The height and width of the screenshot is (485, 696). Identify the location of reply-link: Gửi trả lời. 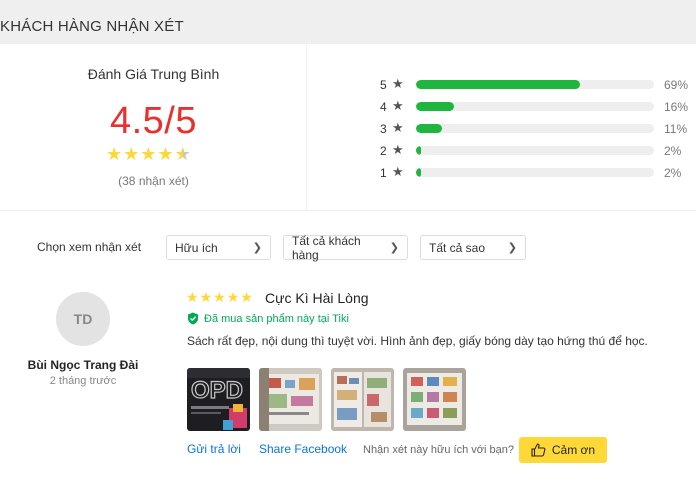
(214, 449).